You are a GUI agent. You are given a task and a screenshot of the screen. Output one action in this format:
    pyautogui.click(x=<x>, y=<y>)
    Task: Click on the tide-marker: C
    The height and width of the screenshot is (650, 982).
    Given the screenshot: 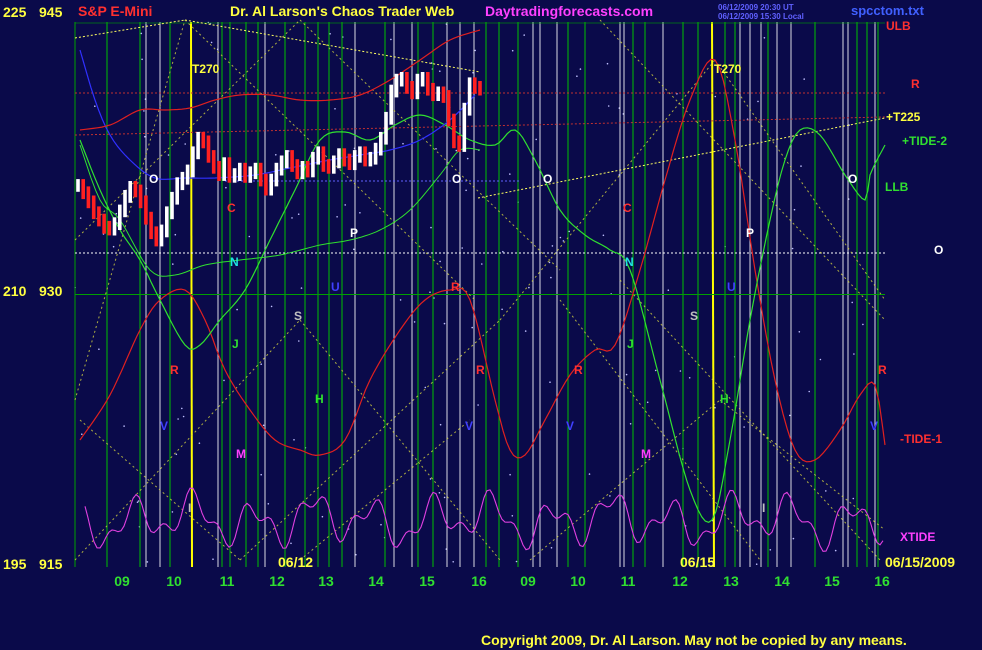 What is the action you would take?
    pyautogui.click(x=627, y=208)
    